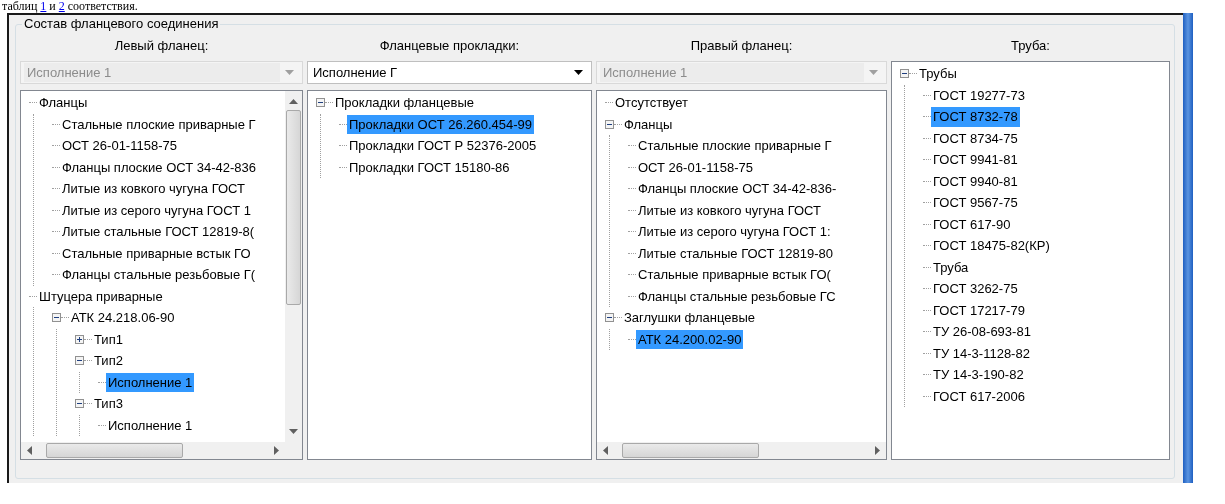 Image resolution: width=1225 pixels, height=504 pixels. What do you see at coordinates (736, 253) in the screenshot?
I see `tree-item: Литые стальные ГОСТ 12819-80` at bounding box center [736, 253].